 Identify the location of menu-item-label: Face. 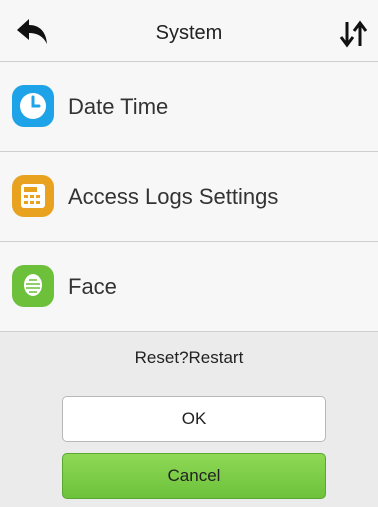
(92, 286).